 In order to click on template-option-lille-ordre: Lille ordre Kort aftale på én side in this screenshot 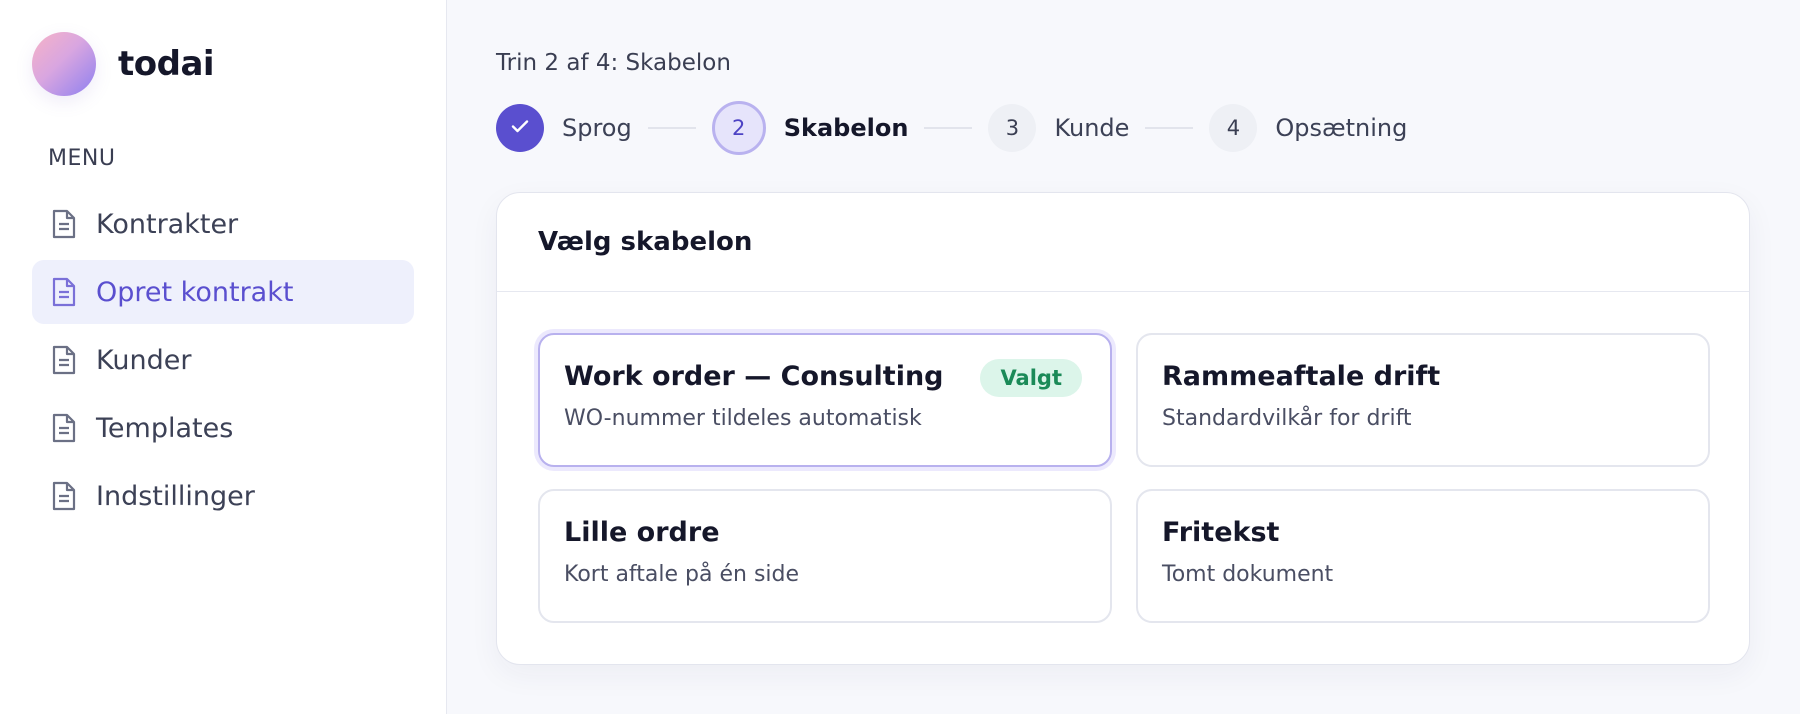, I will do `click(825, 556)`.